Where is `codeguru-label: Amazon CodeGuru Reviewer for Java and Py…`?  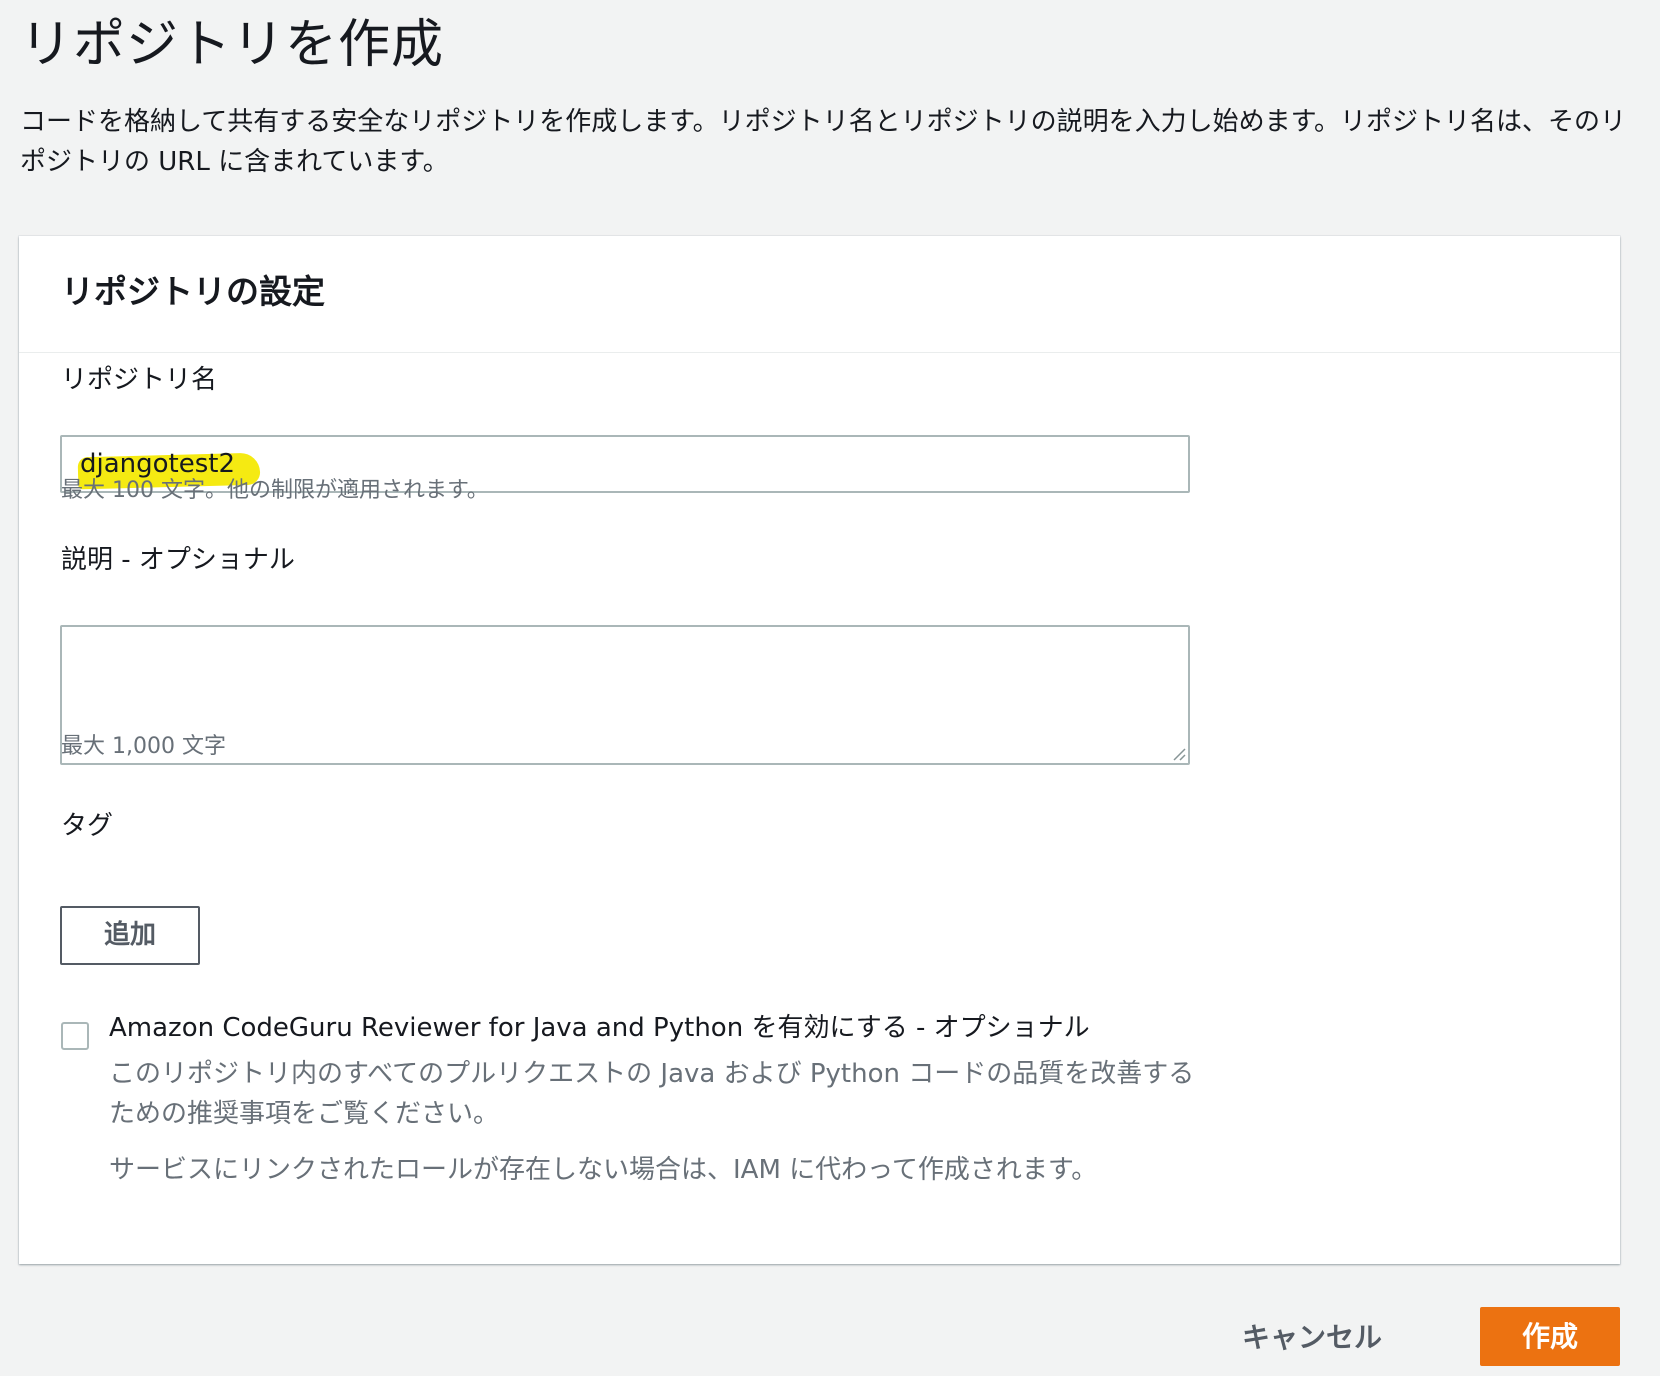
codeguru-label: Amazon CodeGuru Reviewer for Java and Py… is located at coordinates (599, 1028).